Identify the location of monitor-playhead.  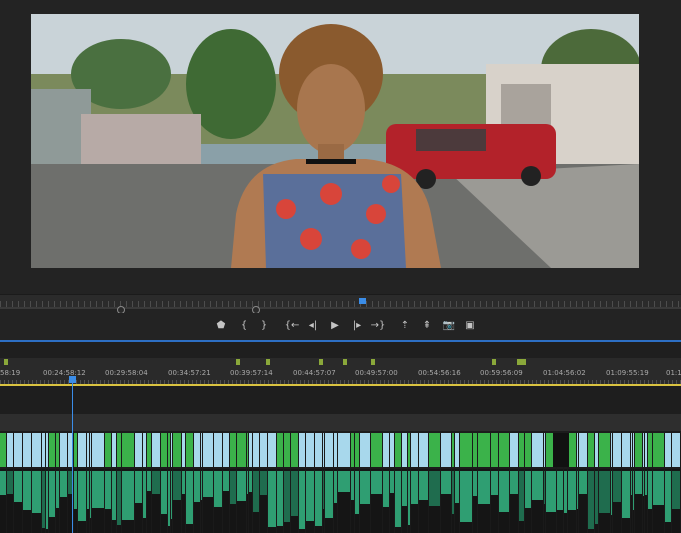
(362, 301).